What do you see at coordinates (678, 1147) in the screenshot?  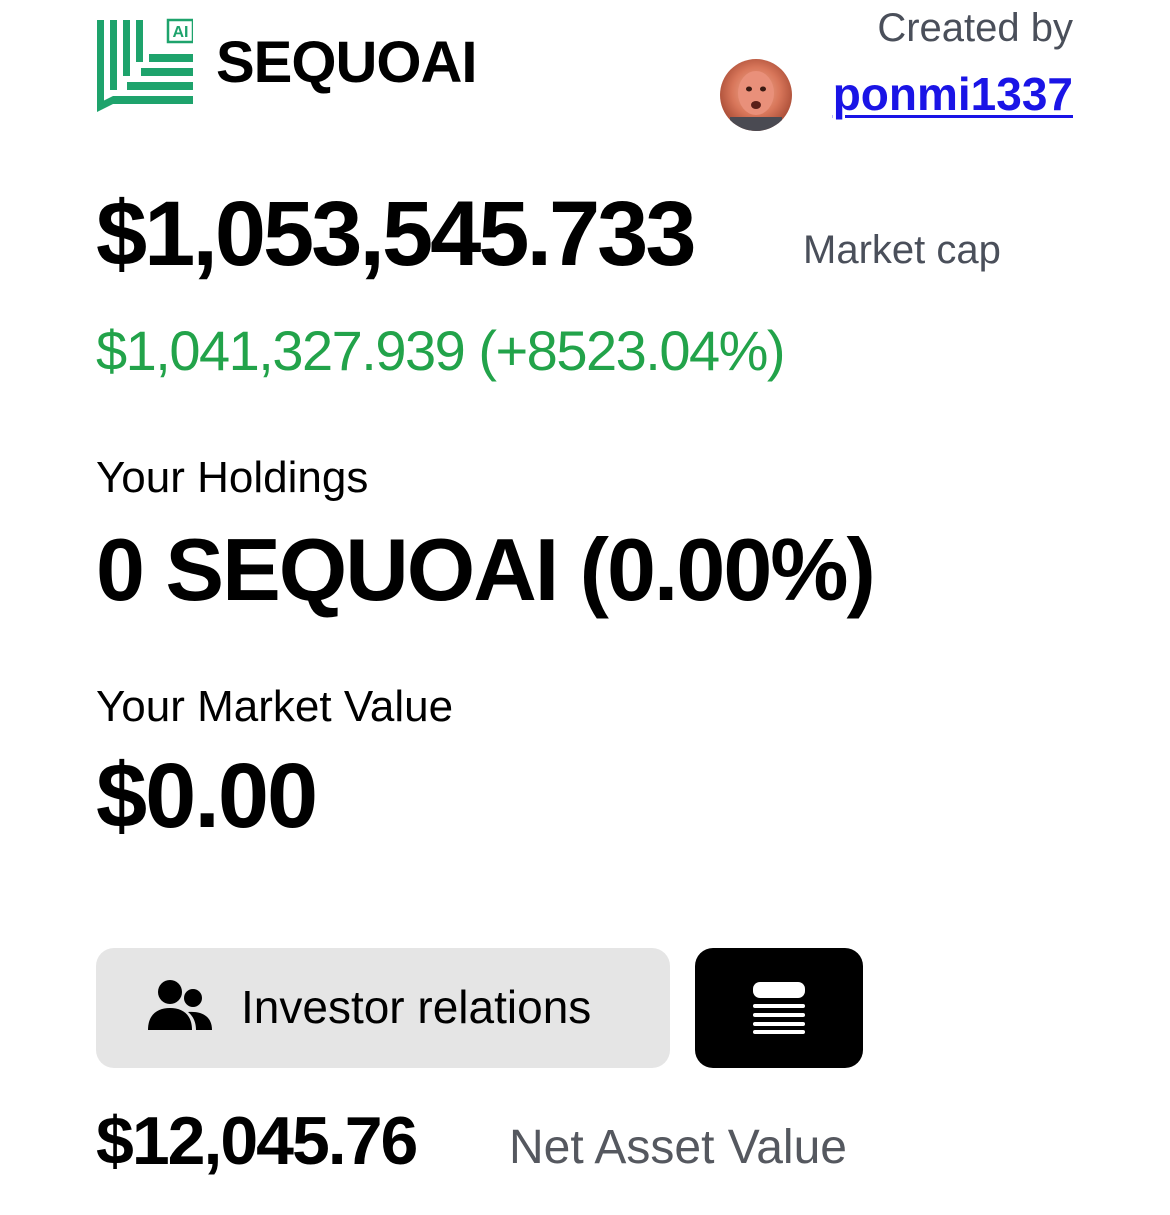 I see `net-asset-value-label: Net Asset Value` at bounding box center [678, 1147].